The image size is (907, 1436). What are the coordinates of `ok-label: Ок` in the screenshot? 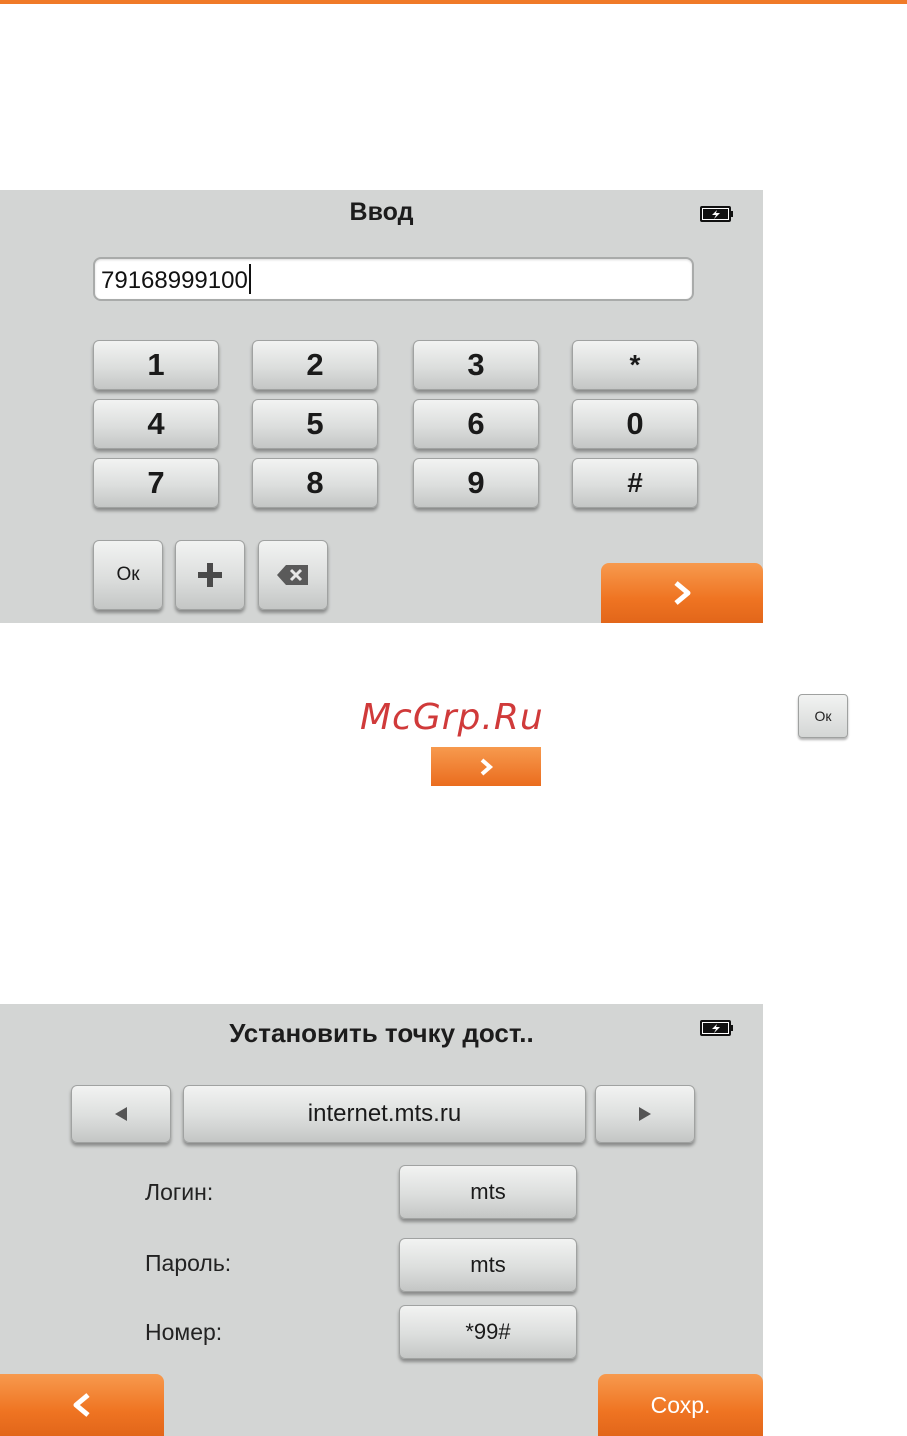 It's located at (128, 574).